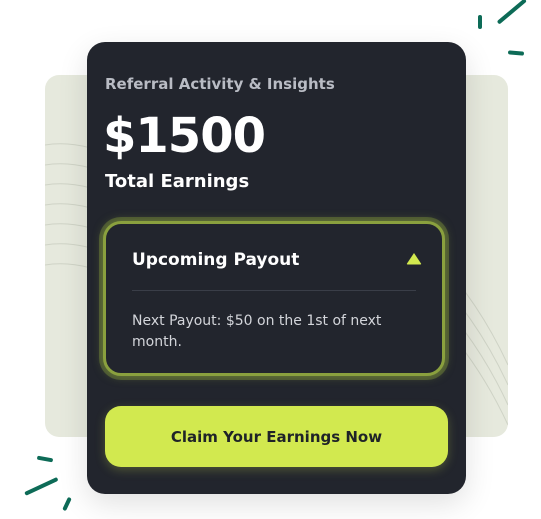 This screenshot has width=541, height=519. I want to click on payout-divider, so click(274, 290).